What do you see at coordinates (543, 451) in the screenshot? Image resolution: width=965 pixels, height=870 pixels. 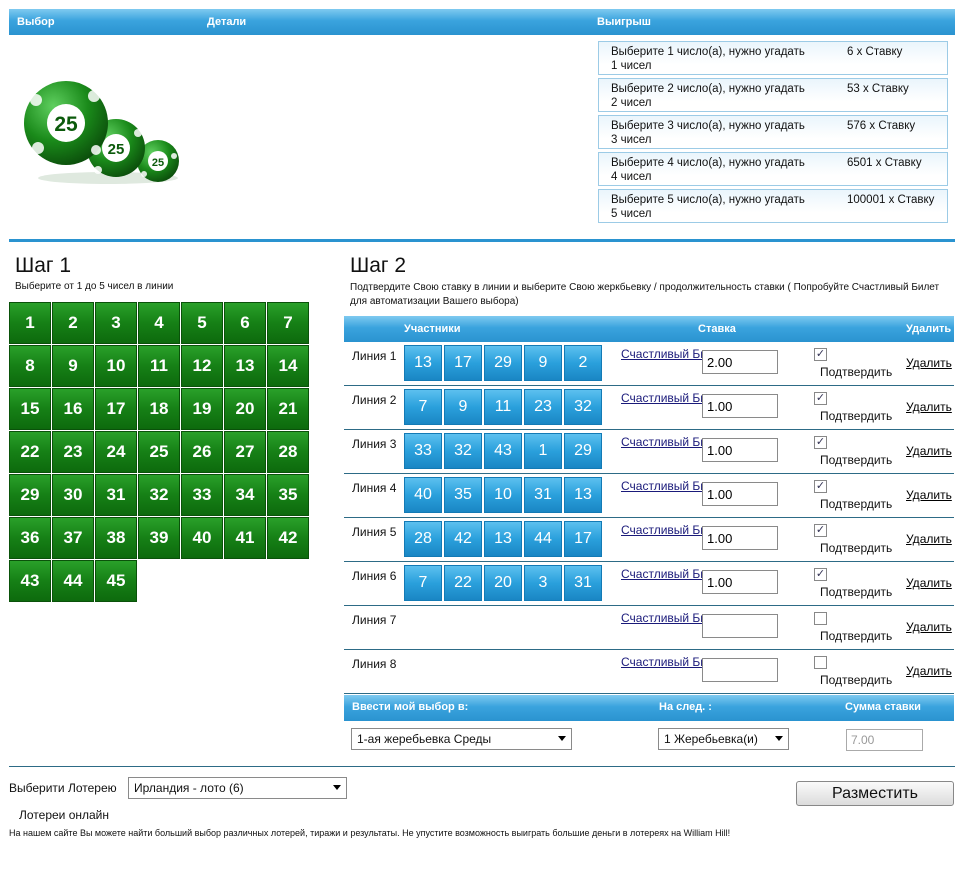 I see `picked-number: 1` at bounding box center [543, 451].